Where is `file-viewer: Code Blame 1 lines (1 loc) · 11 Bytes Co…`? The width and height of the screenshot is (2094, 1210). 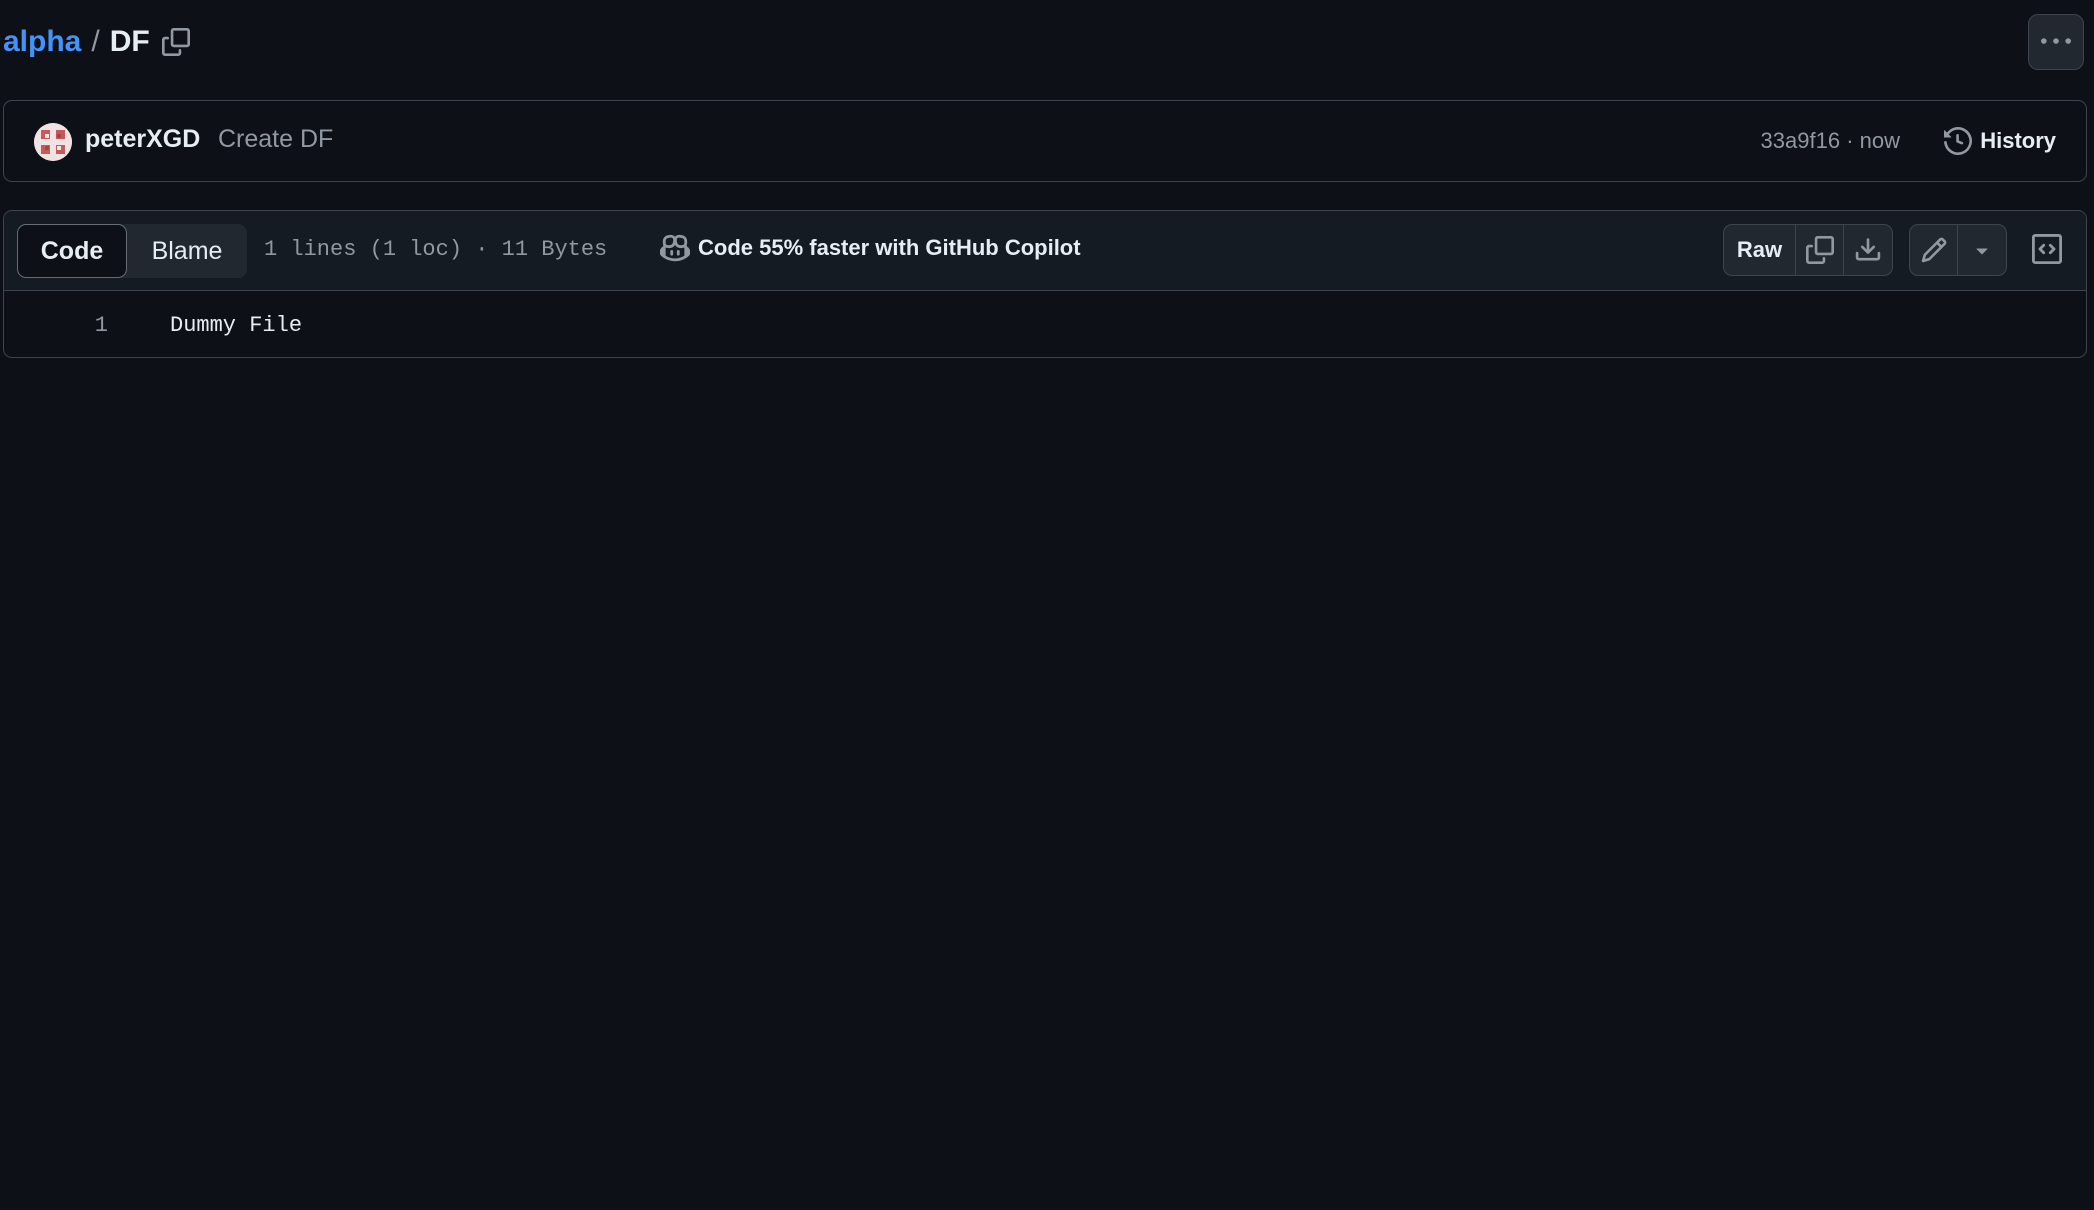
file-viewer: Code Blame 1 lines (1 loc) · 11 Bytes Co… is located at coordinates (1045, 284).